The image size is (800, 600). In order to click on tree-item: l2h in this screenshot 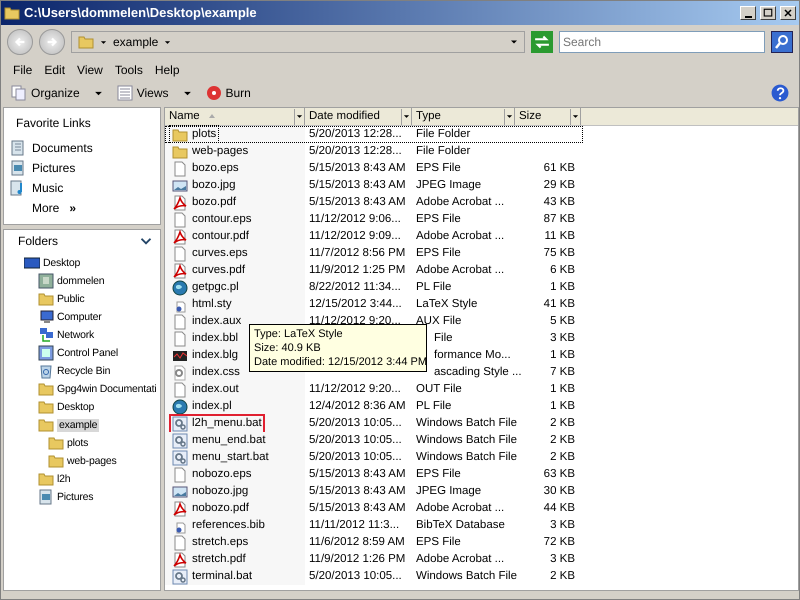, I will do `click(63, 479)`.